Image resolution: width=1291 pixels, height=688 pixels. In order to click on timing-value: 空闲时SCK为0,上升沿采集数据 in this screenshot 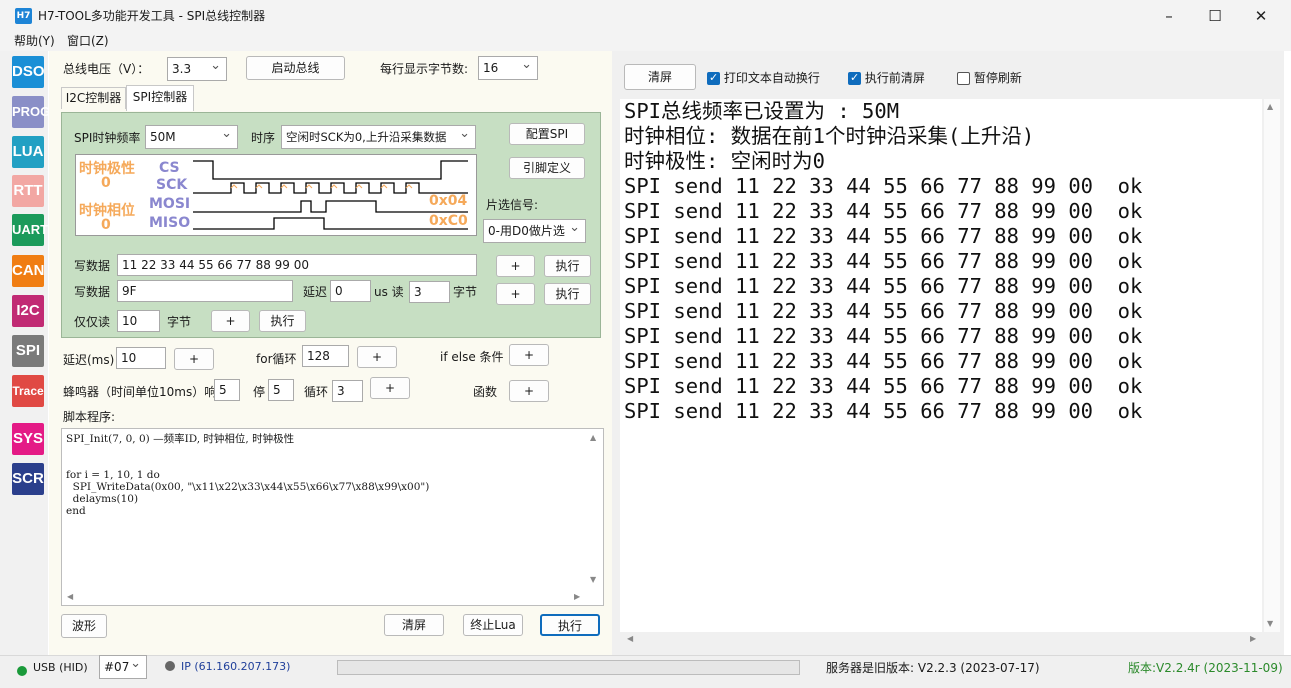, I will do `click(366, 137)`.